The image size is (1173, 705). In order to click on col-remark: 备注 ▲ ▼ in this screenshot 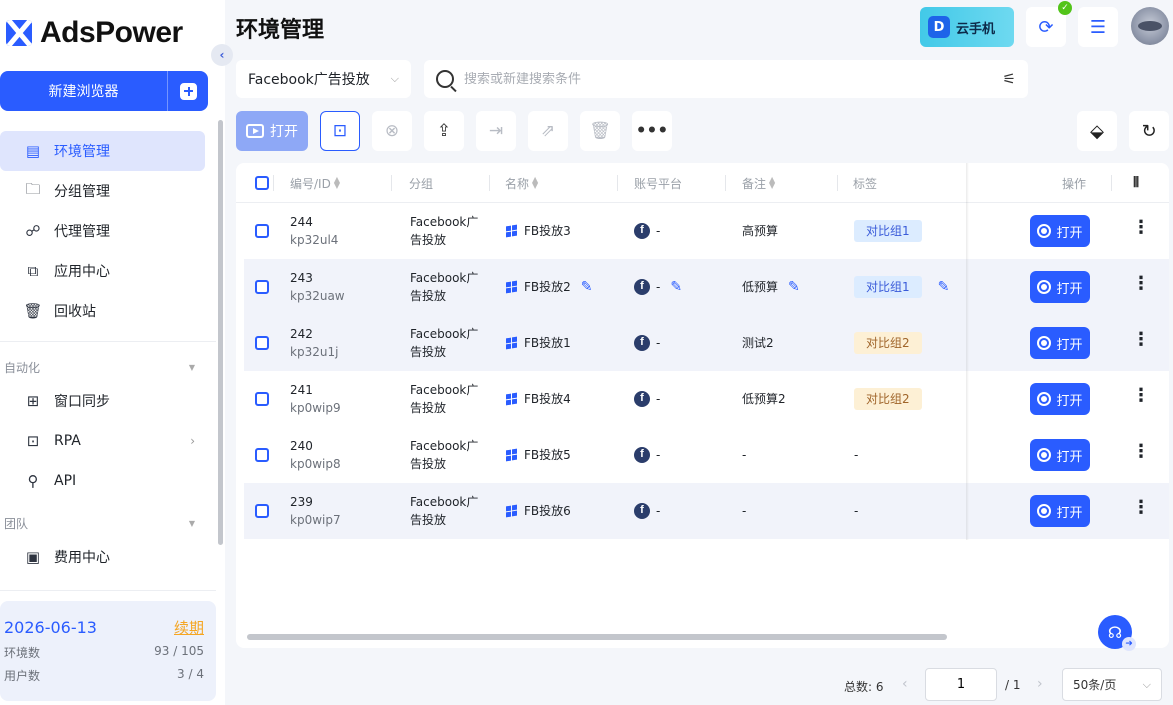, I will do `click(758, 183)`.